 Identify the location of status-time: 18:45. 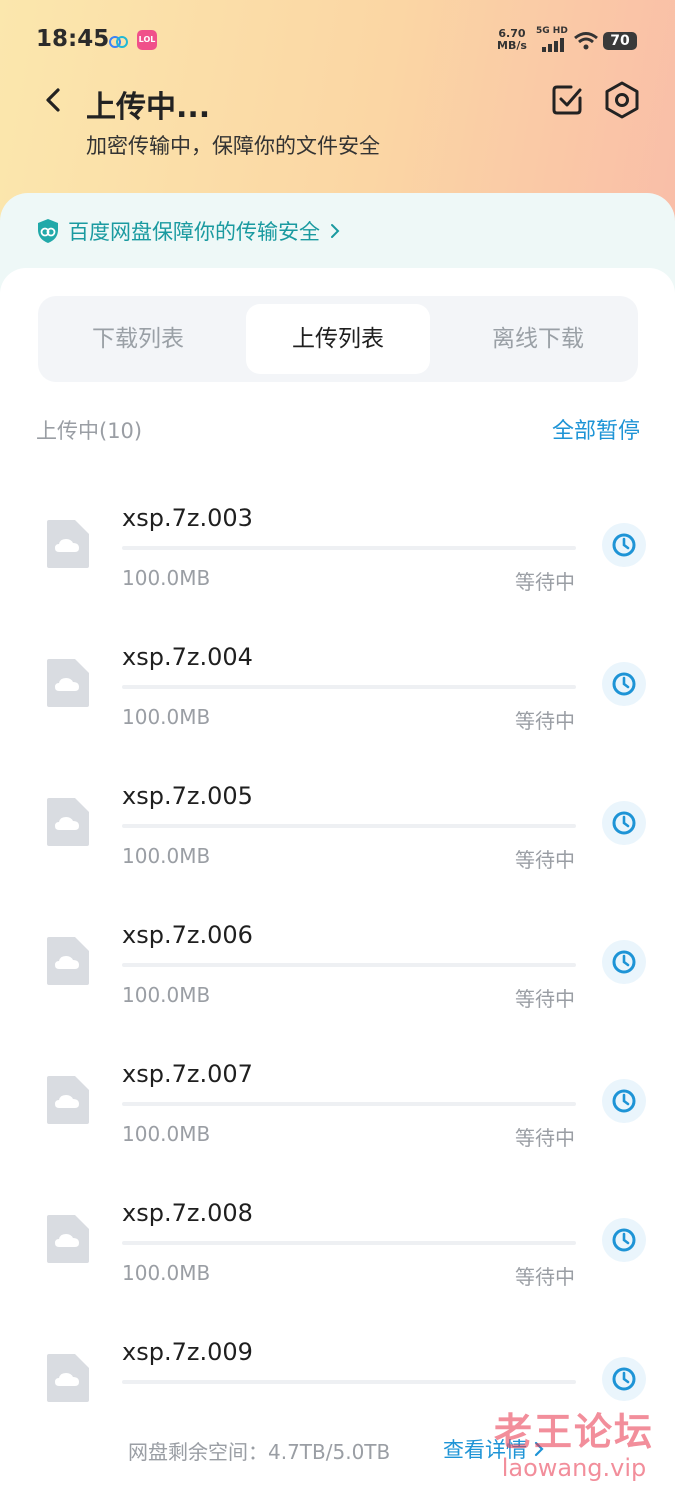
(73, 39).